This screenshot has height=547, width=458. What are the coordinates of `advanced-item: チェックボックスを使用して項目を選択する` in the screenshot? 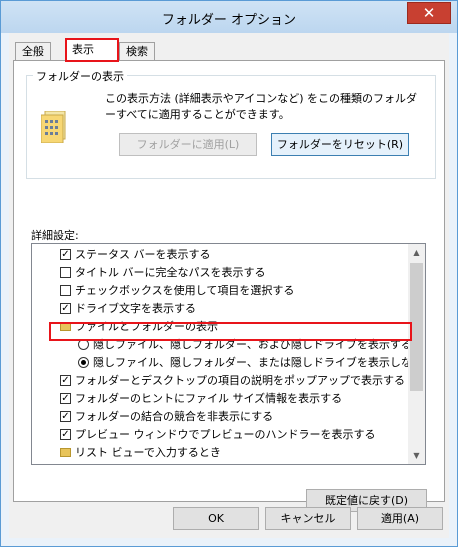 It's located at (177, 291).